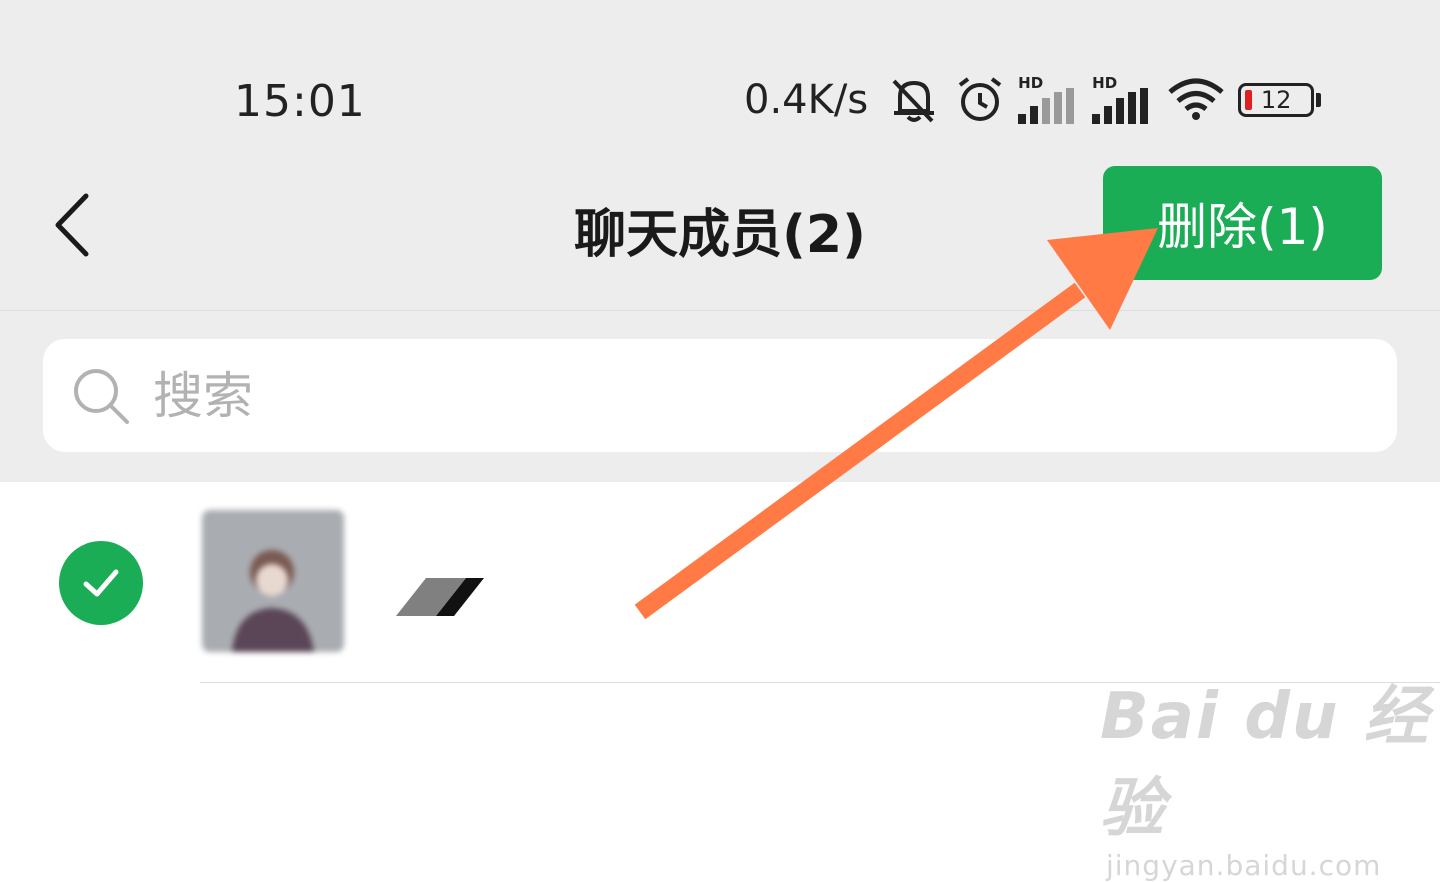  What do you see at coordinates (300, 101) in the screenshot?
I see `status-time: 15:01` at bounding box center [300, 101].